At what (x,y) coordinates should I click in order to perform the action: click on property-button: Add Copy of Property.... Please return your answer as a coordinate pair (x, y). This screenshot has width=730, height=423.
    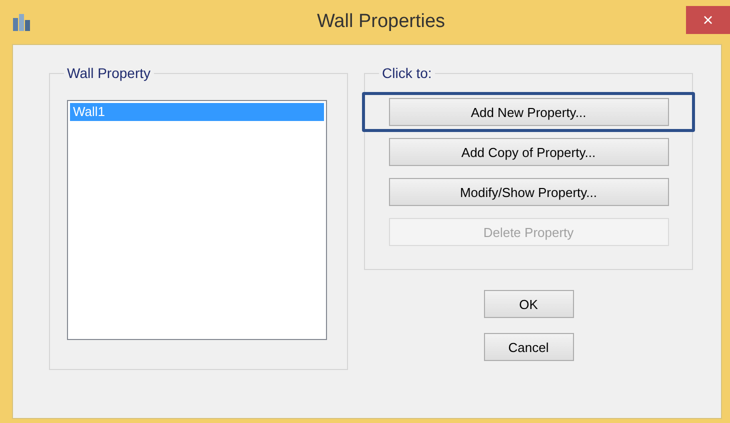
    Looking at the image, I should click on (528, 152).